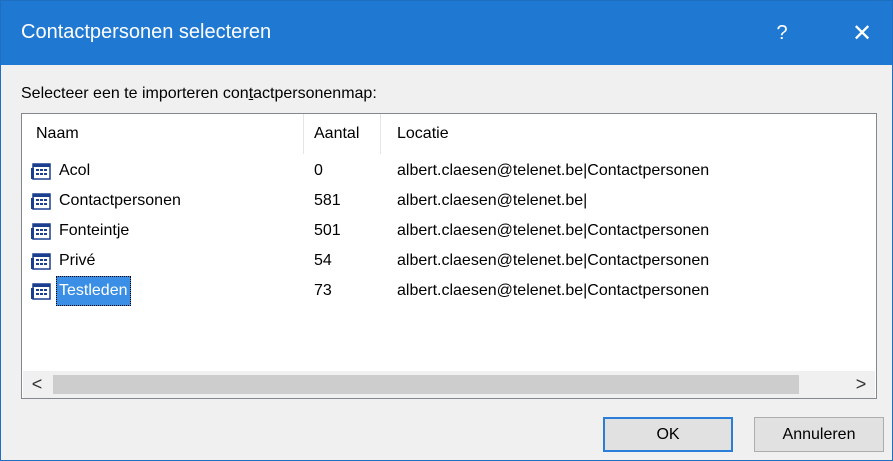 Image resolution: width=893 pixels, height=461 pixels. What do you see at coordinates (492, 200) in the screenshot?
I see `folder-location: albert.claesen@telenet.be|` at bounding box center [492, 200].